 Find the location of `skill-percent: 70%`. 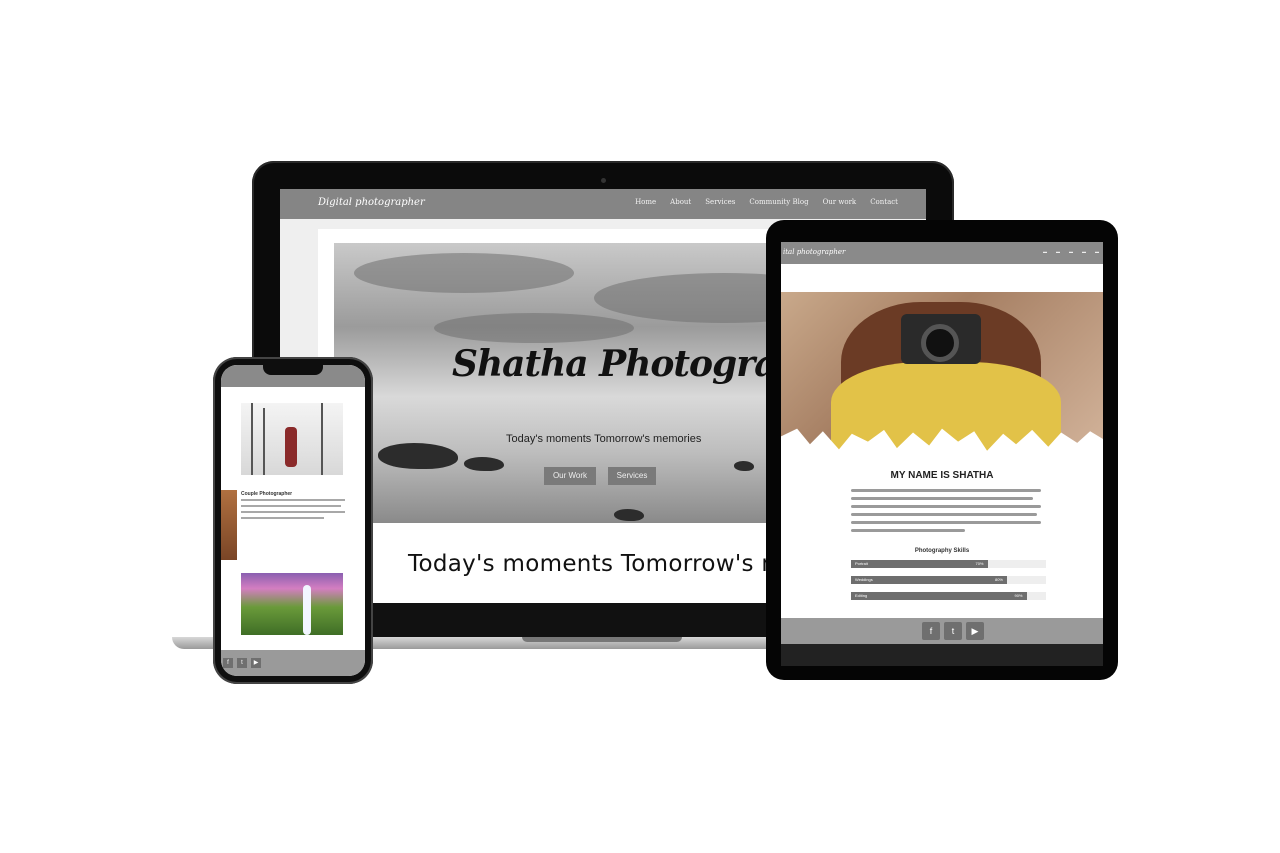

skill-percent: 70% is located at coordinates (979, 563).